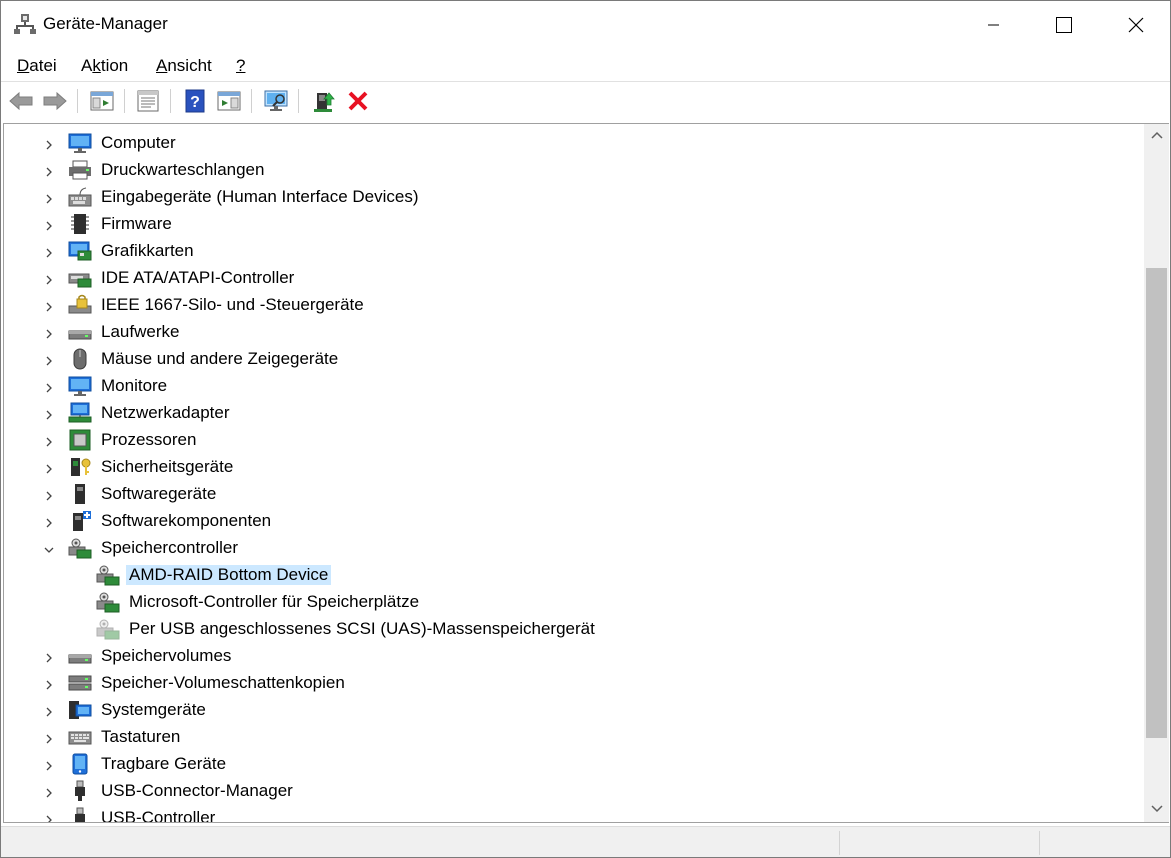 The image size is (1171, 858). Describe the element at coordinates (104, 66) in the screenshot. I see `menu-item-aktion: Aktion` at that location.